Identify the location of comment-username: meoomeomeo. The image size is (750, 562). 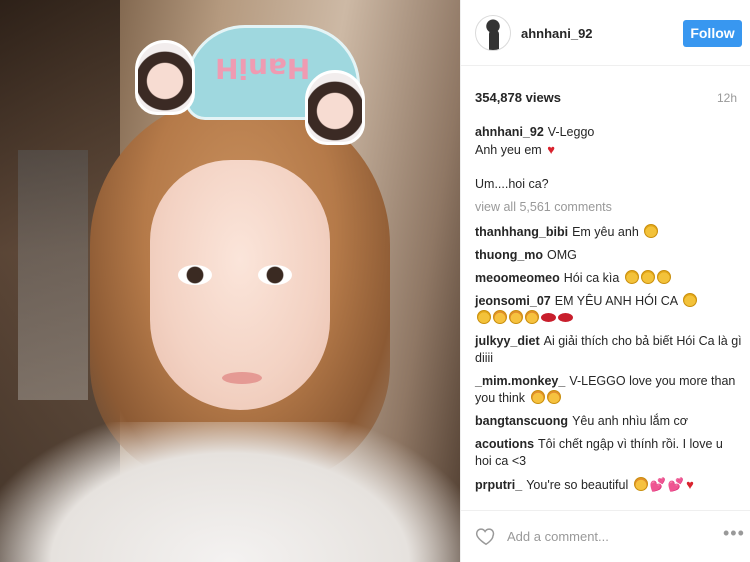
(517, 278).